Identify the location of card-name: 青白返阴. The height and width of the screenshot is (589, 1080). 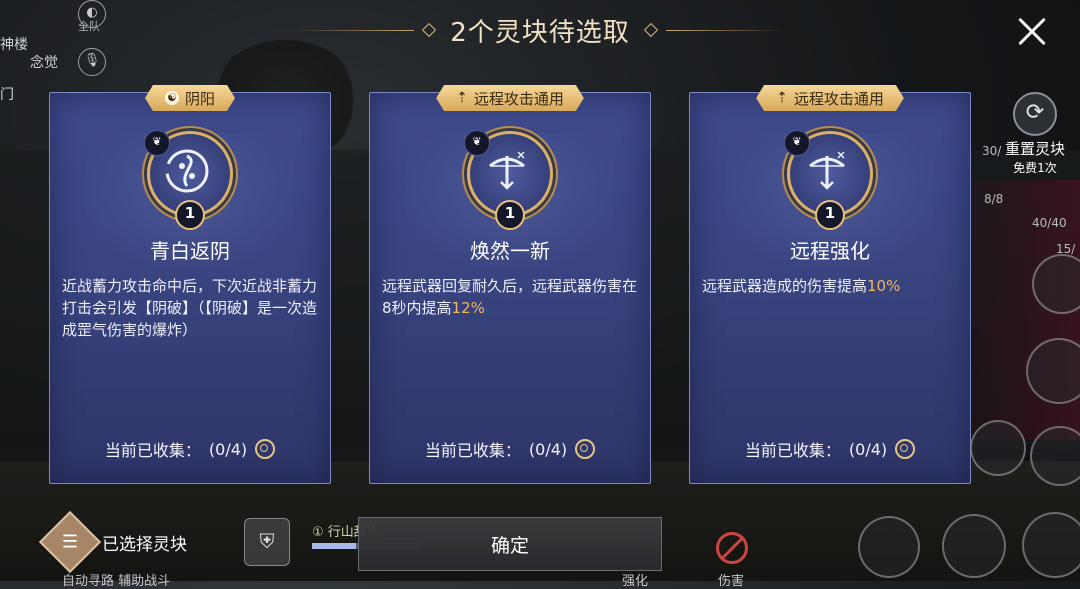
(190, 251).